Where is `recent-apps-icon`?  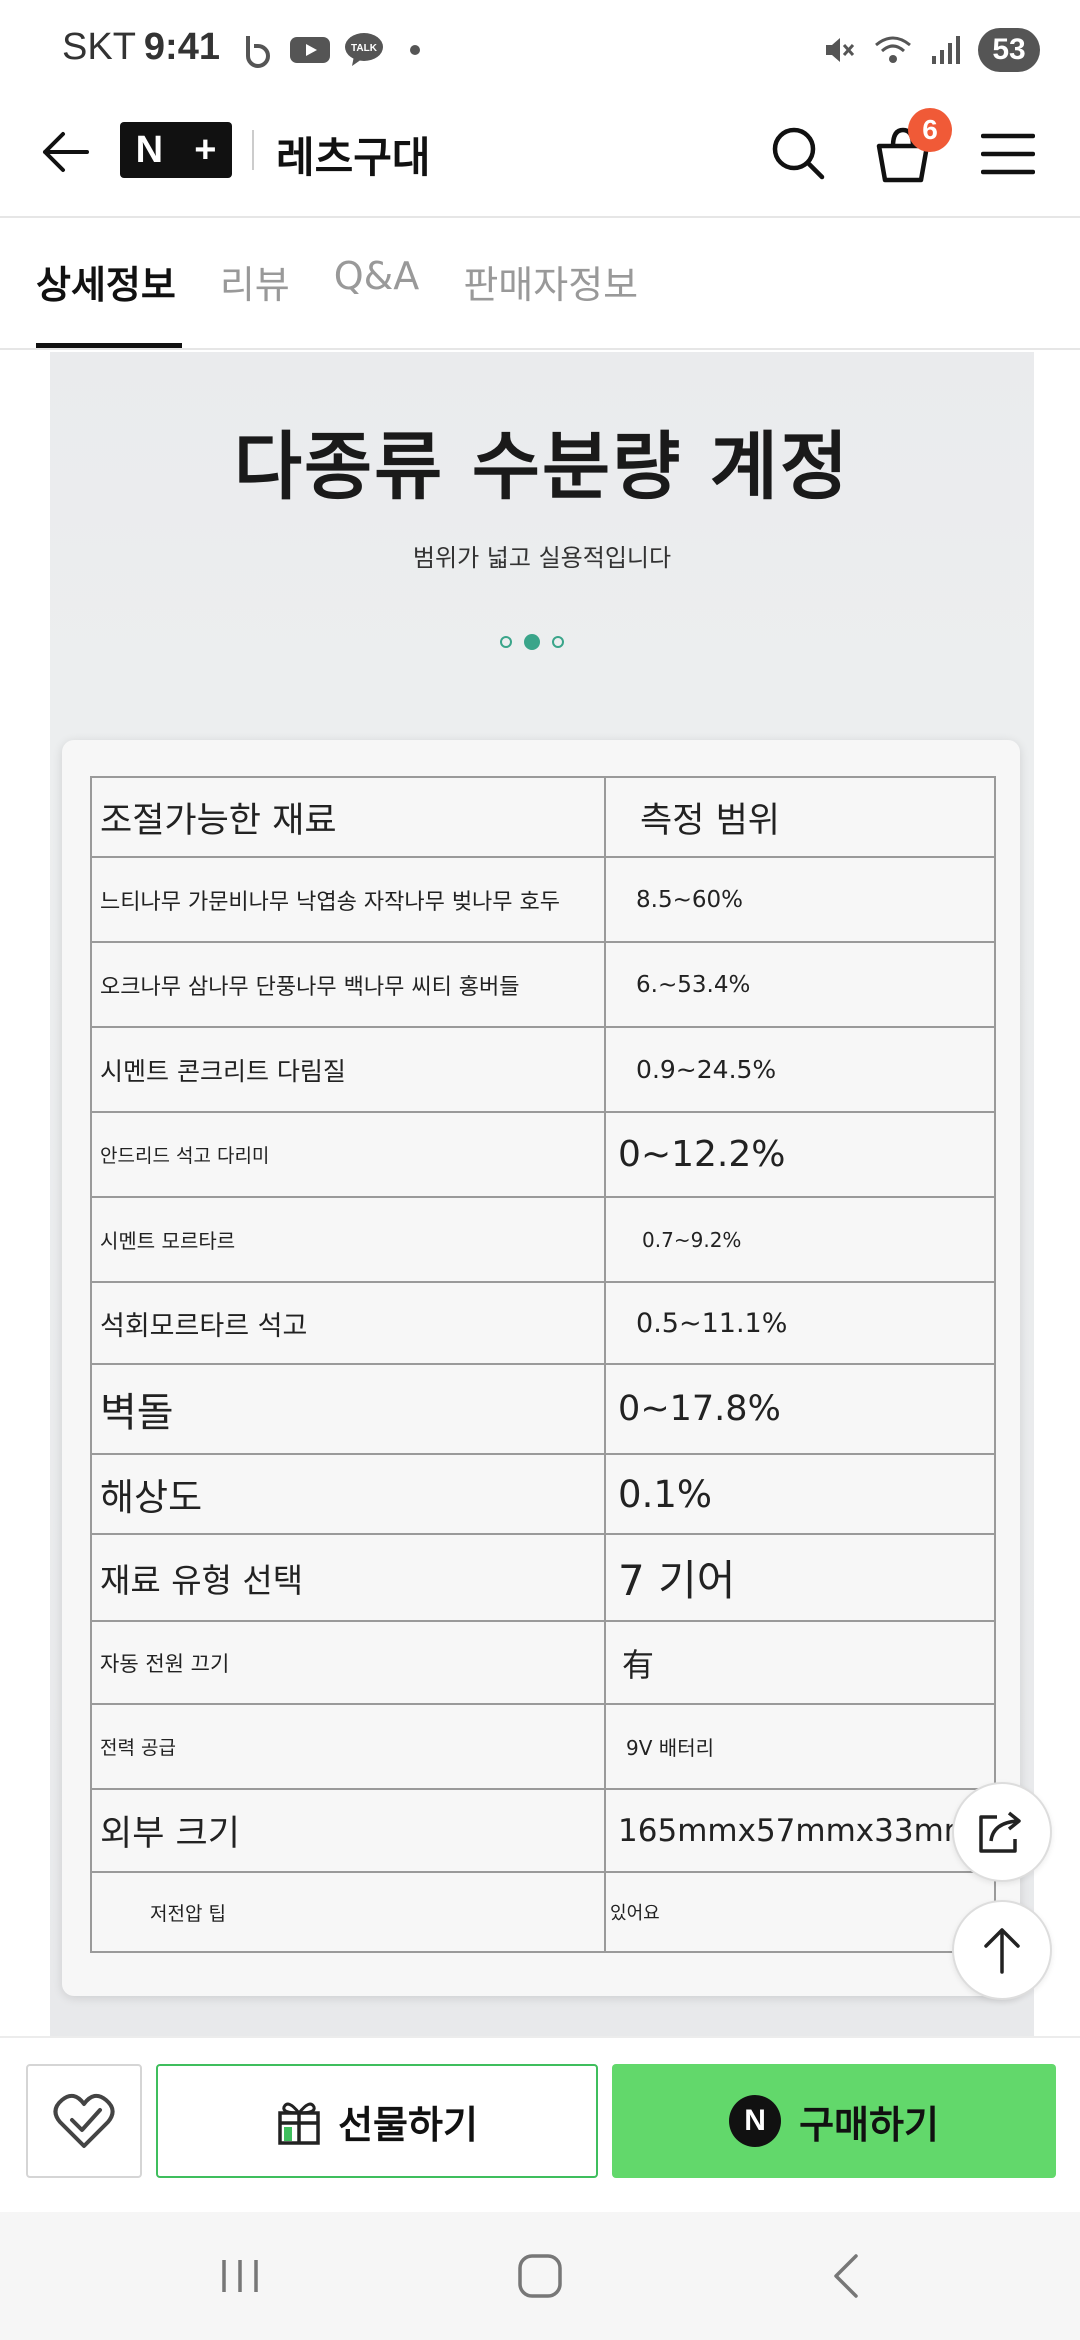 recent-apps-icon is located at coordinates (240, 2276).